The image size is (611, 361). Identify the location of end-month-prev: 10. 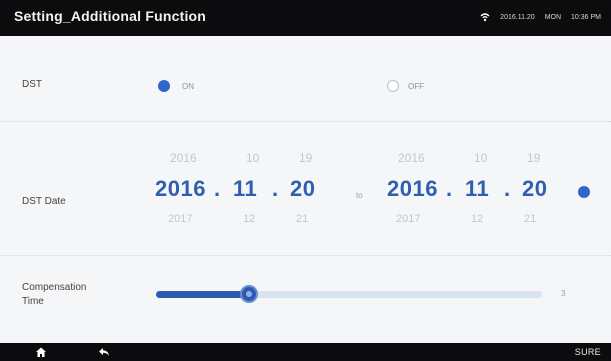
(480, 158).